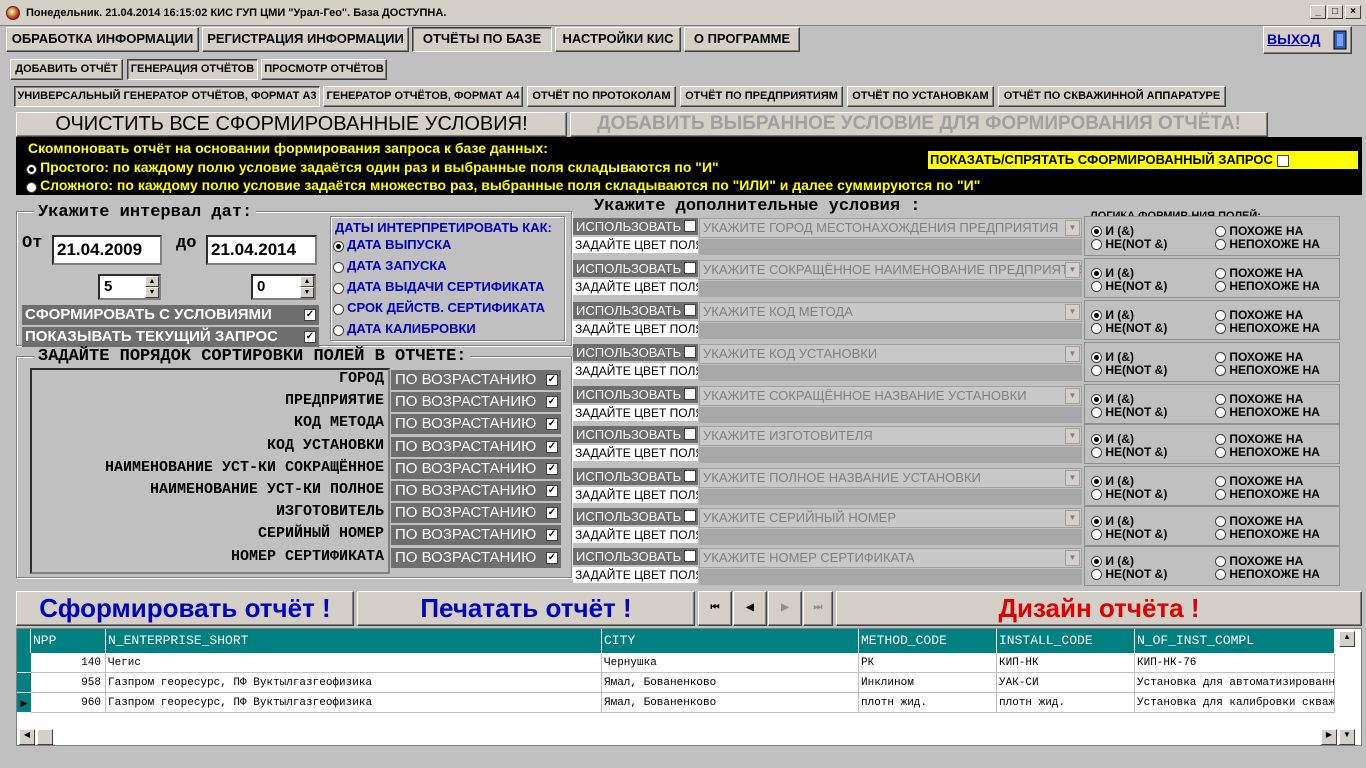 The width and height of the screenshot is (1366, 768). What do you see at coordinates (24, 663) in the screenshot?
I see `row-indicator` at bounding box center [24, 663].